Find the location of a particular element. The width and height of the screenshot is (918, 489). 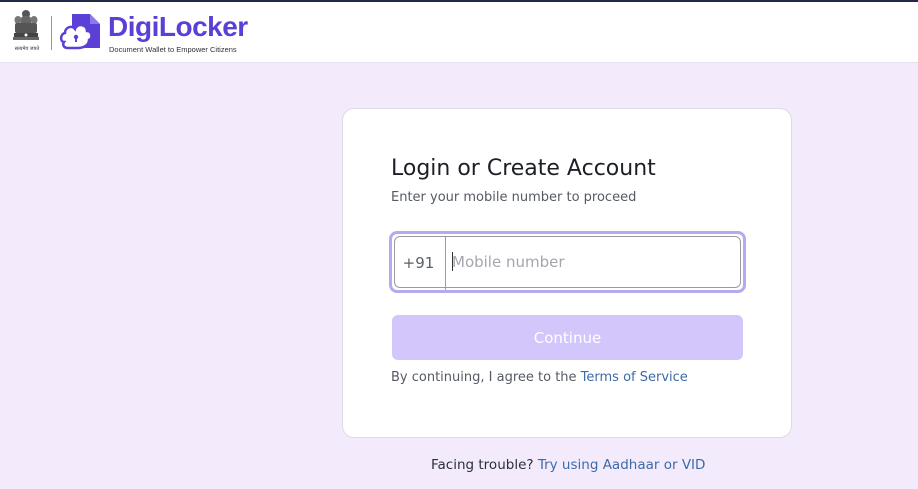

country-code: +91 is located at coordinates (419, 263).